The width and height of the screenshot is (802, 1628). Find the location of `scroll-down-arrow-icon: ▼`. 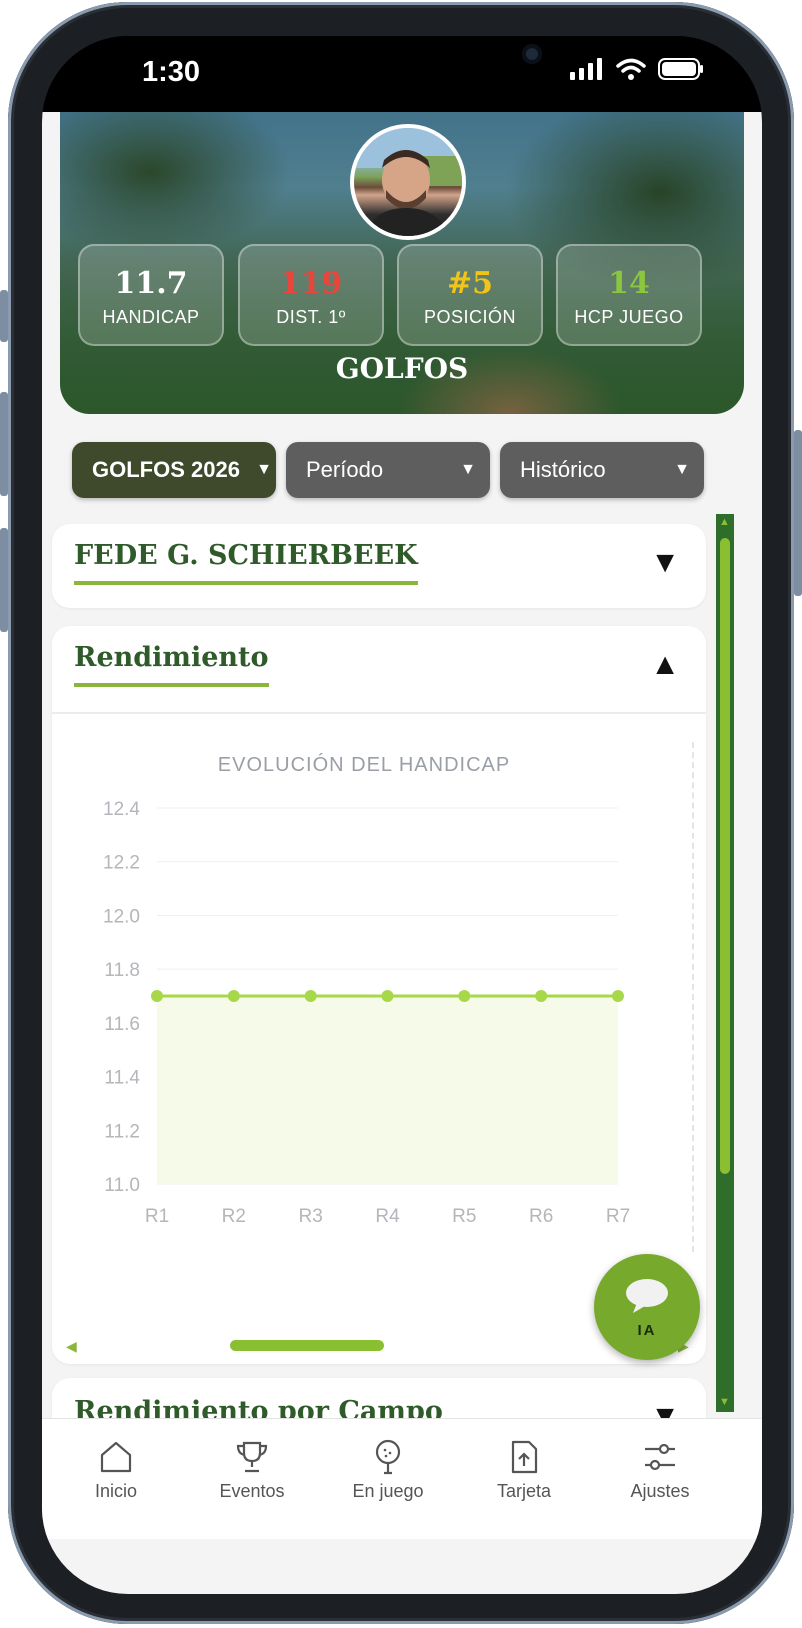

scroll-down-arrow-icon: ▼ is located at coordinates (724, 1402).